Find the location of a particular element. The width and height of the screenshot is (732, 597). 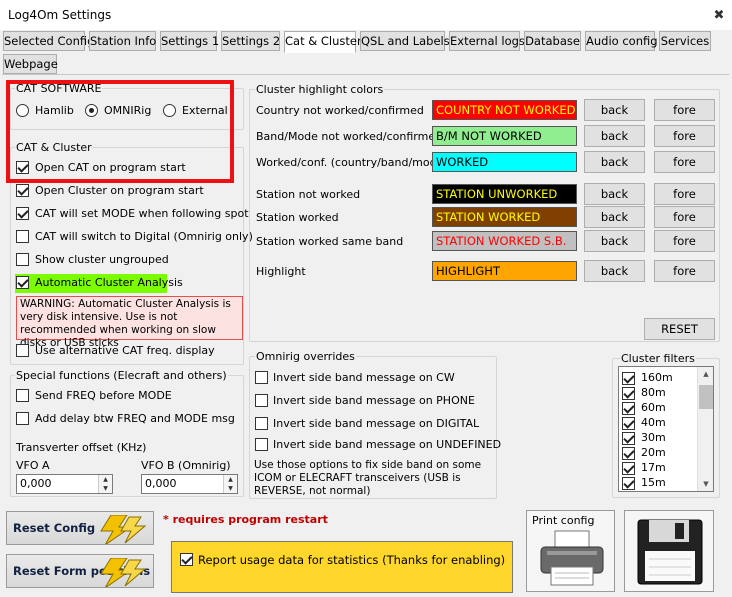

tab-database: Database is located at coordinates (552, 41).